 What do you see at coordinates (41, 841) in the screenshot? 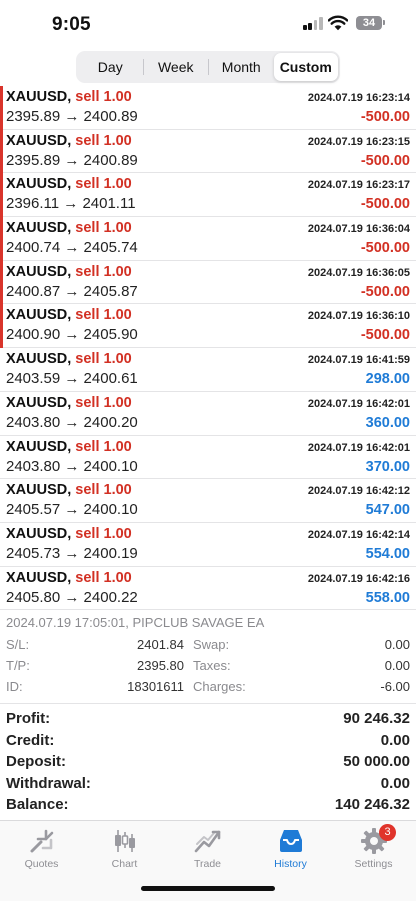
I see `quotes-icon` at bounding box center [41, 841].